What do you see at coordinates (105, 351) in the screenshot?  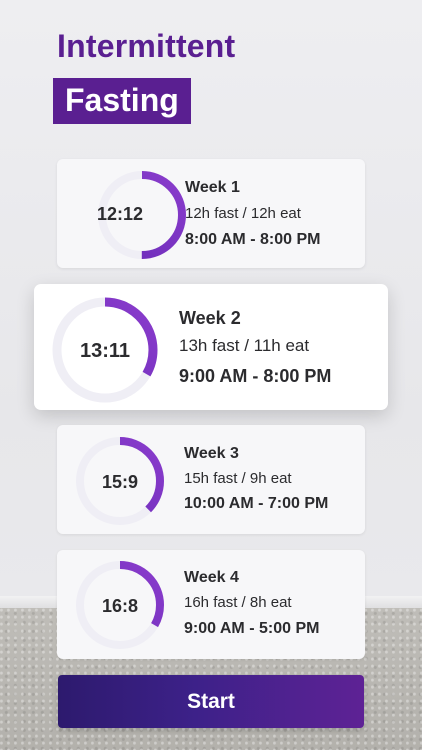 I see `ratio-label: 13:11` at bounding box center [105, 351].